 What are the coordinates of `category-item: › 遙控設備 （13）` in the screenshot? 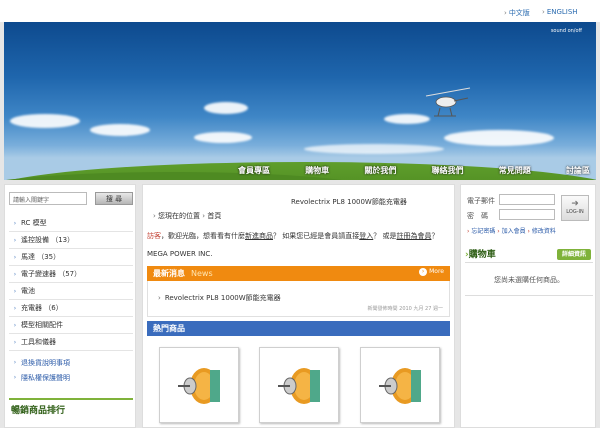 It's located at (71, 240).